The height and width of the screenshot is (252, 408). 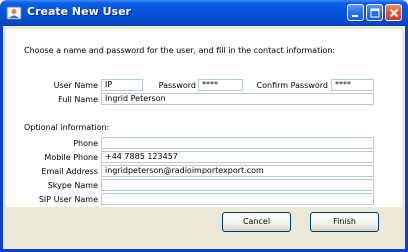 What do you see at coordinates (355, 12) in the screenshot?
I see `minimize-button` at bounding box center [355, 12].